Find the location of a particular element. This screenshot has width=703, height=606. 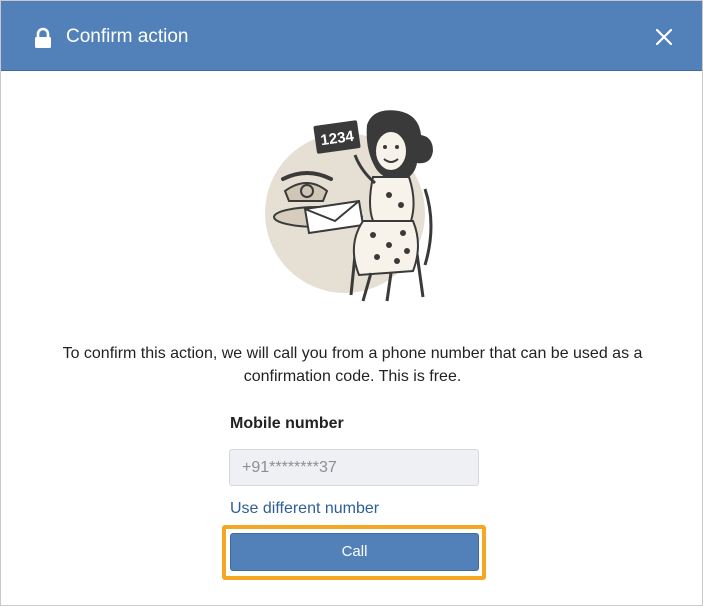

dialog-title: Confirm action is located at coordinates (127, 36).